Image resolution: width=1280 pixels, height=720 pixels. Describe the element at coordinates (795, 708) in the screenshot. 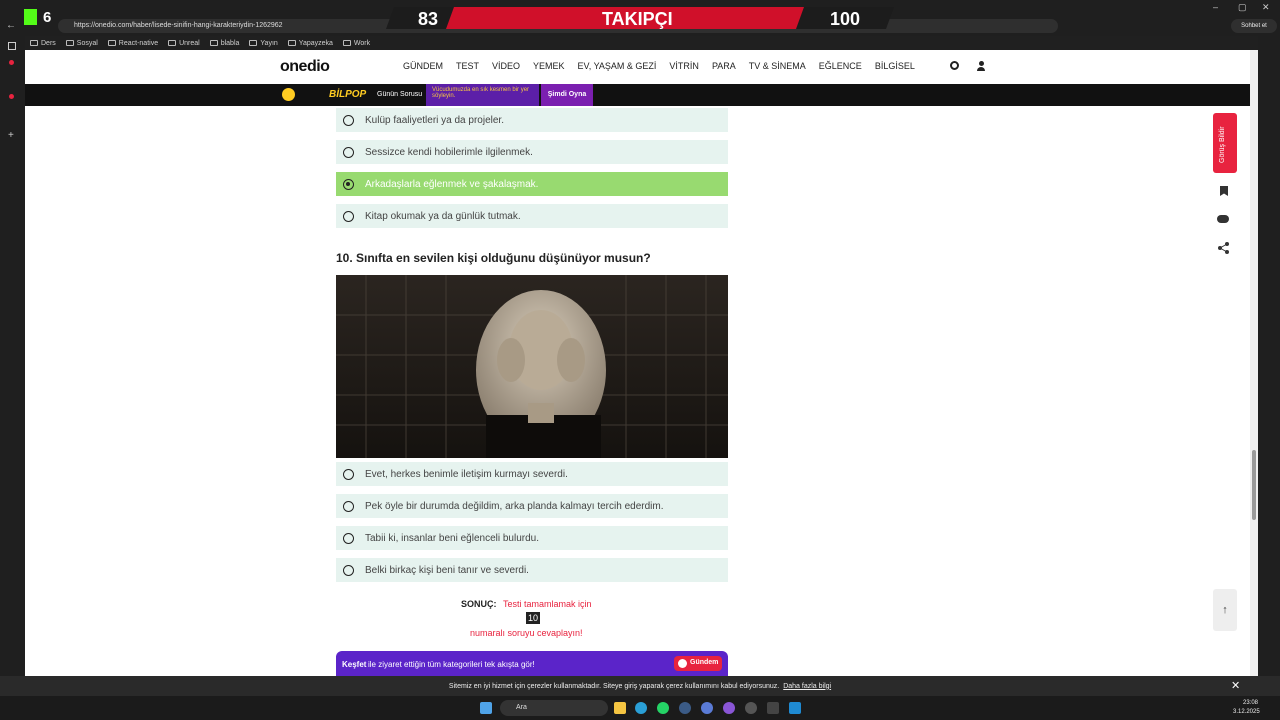

I see `vscode-icon` at that location.